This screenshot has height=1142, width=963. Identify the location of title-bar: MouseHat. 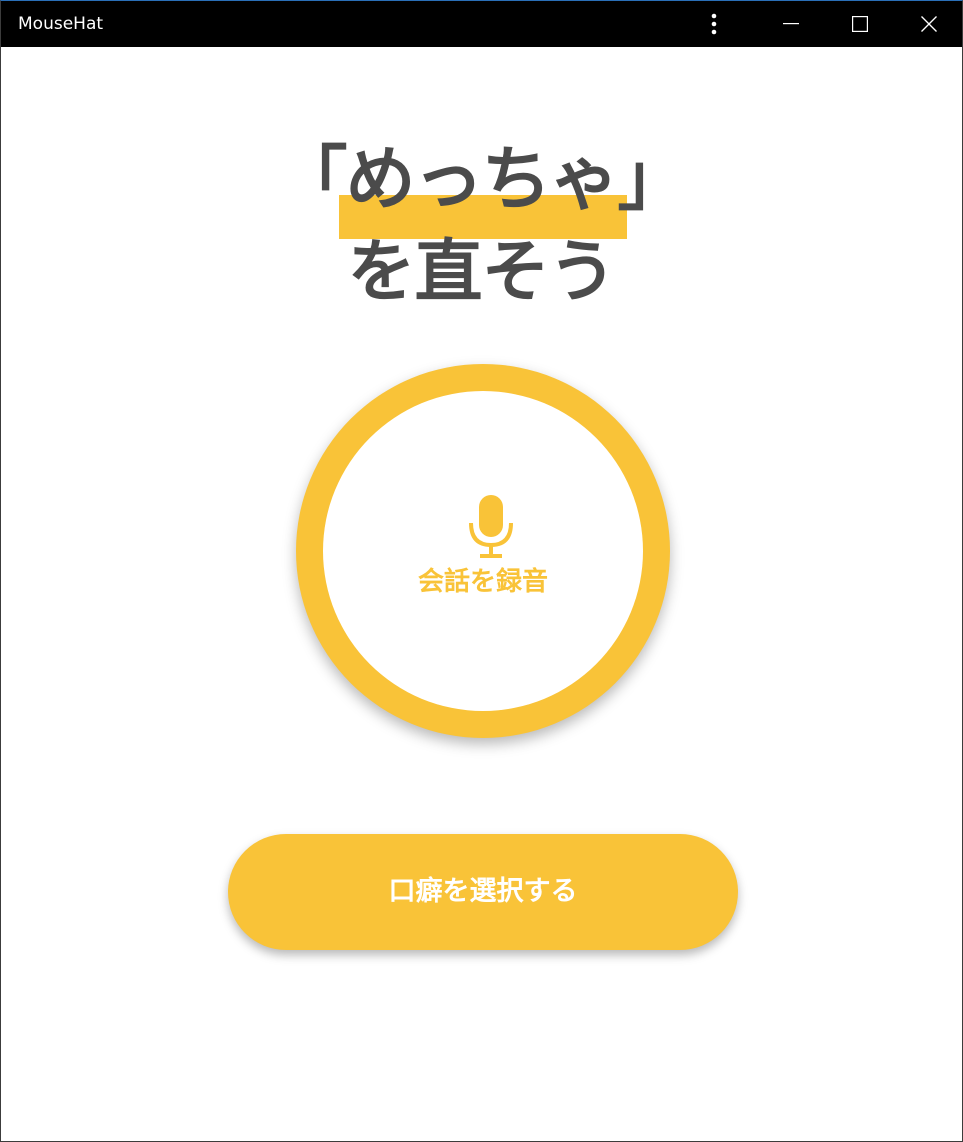
(481, 24).